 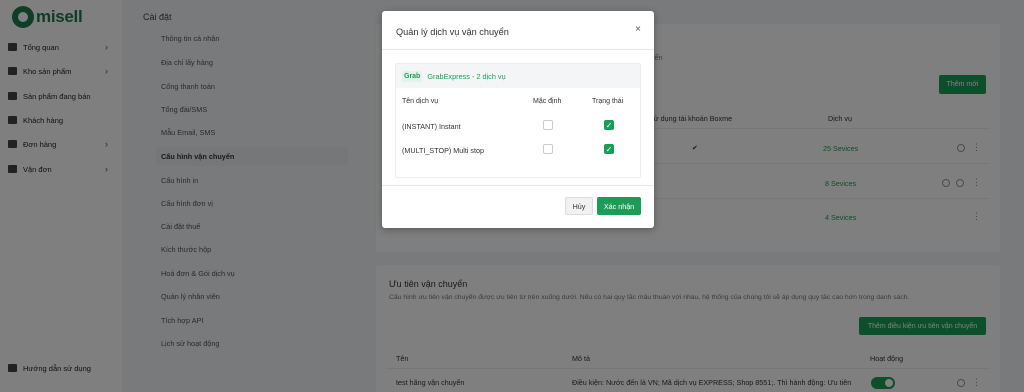 I want to click on col-default-header: Mặc định, so click(x=547, y=101).